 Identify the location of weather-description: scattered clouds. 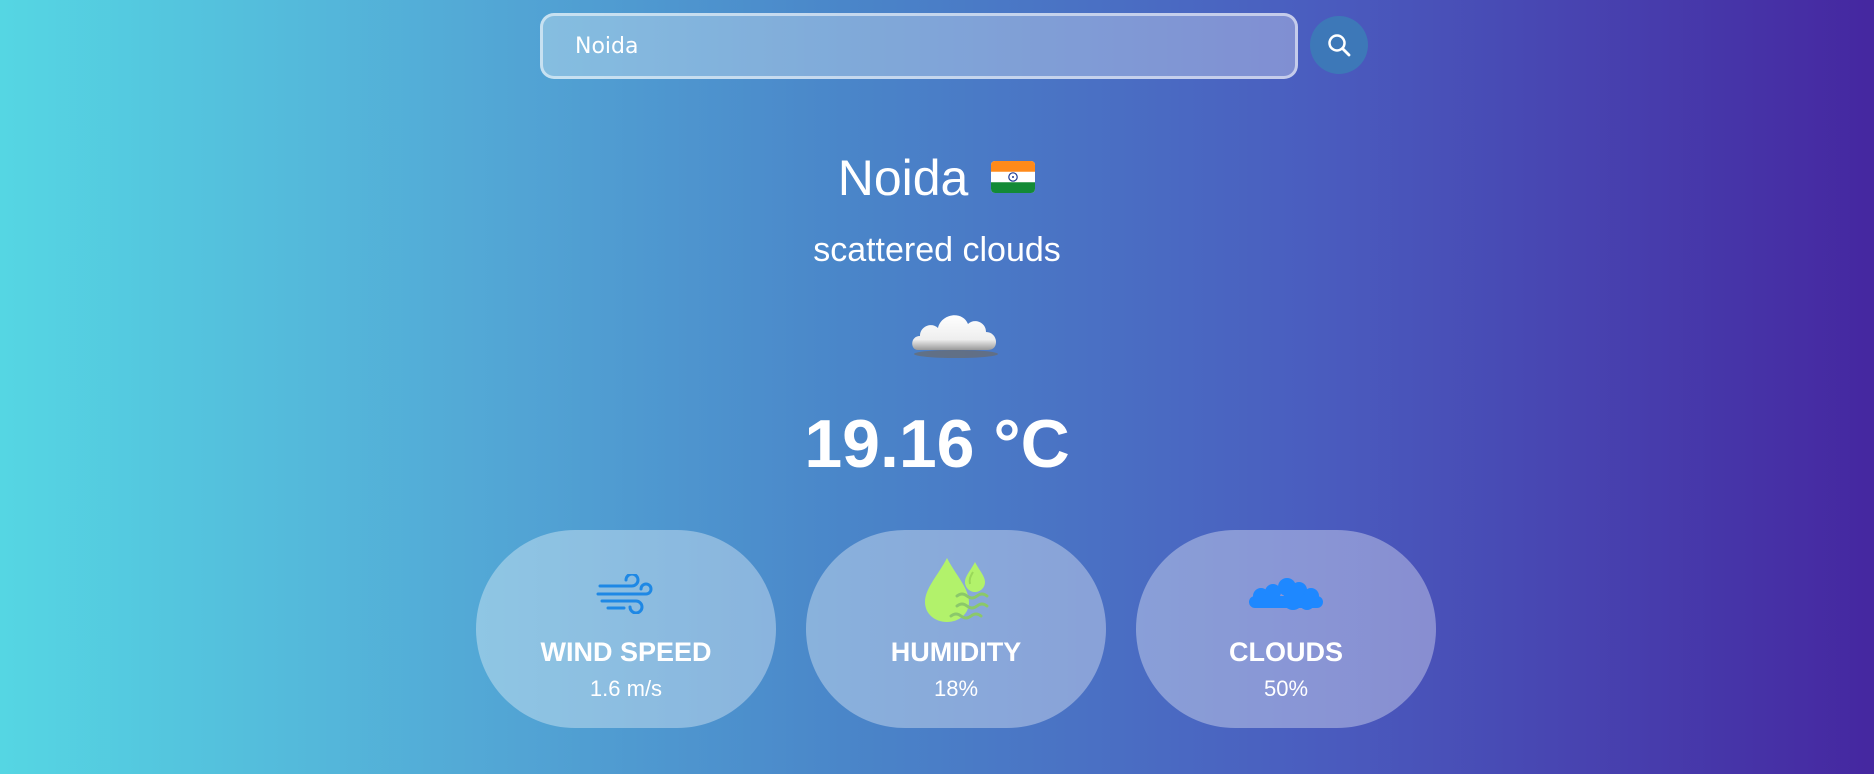
(937, 250).